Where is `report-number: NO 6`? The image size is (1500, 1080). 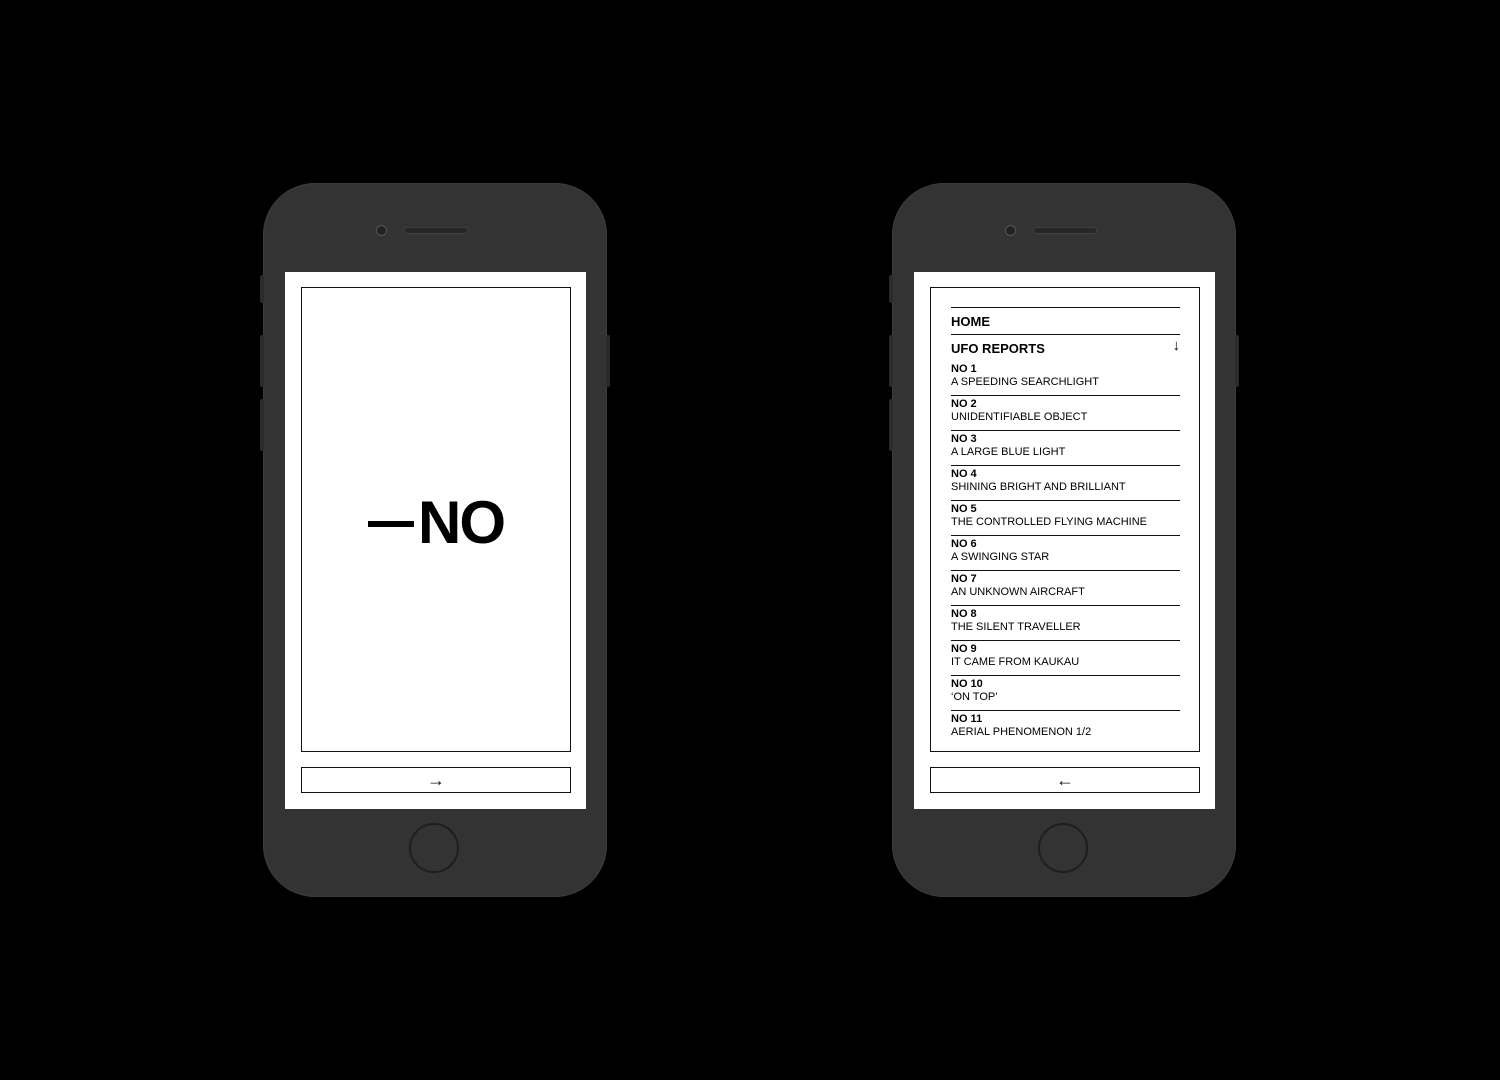
report-number: NO 6 is located at coordinates (964, 544).